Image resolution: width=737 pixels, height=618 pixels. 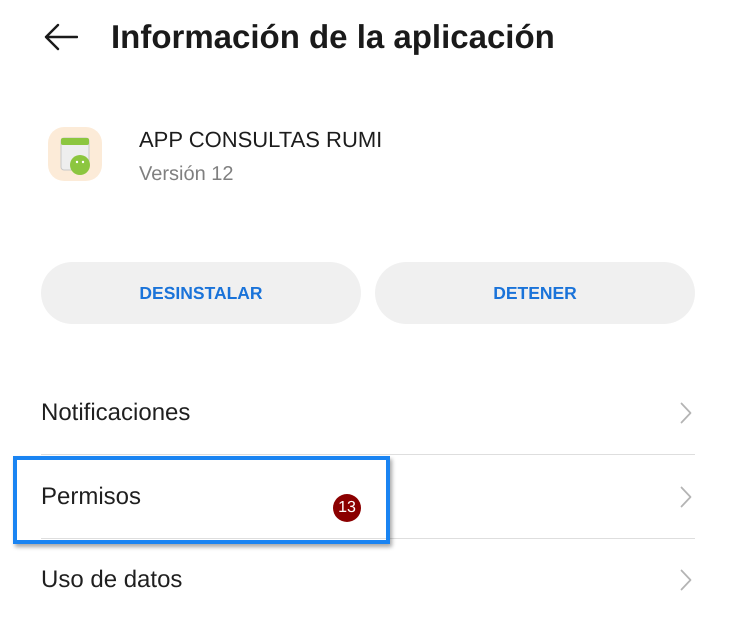 I want to click on page-title: Información de la aplicación, so click(x=333, y=36).